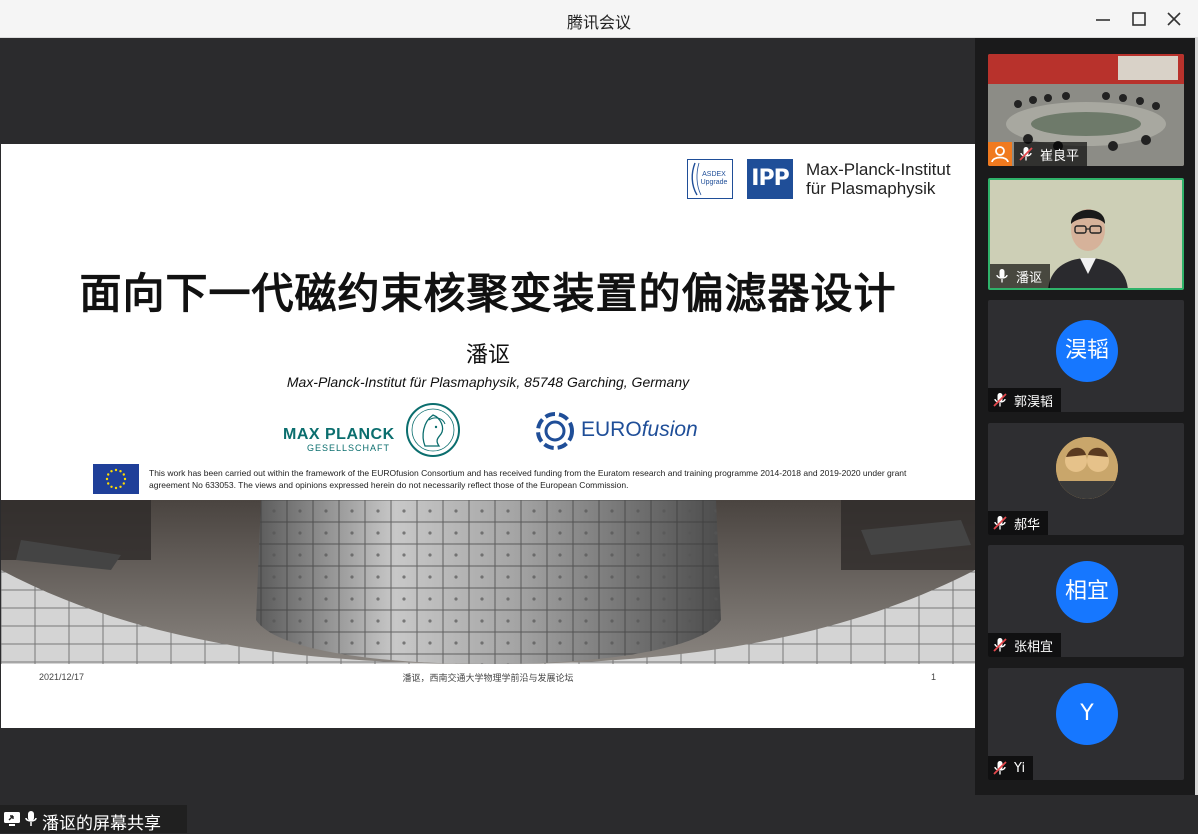 This screenshot has width=1198, height=834. What do you see at coordinates (1087, 714) in the screenshot?
I see `participant-avatar: Y` at bounding box center [1087, 714].